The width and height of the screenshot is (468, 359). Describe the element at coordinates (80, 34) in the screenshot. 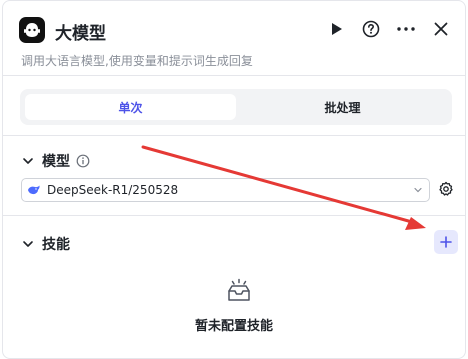

I see `node-title: 大模型` at that location.